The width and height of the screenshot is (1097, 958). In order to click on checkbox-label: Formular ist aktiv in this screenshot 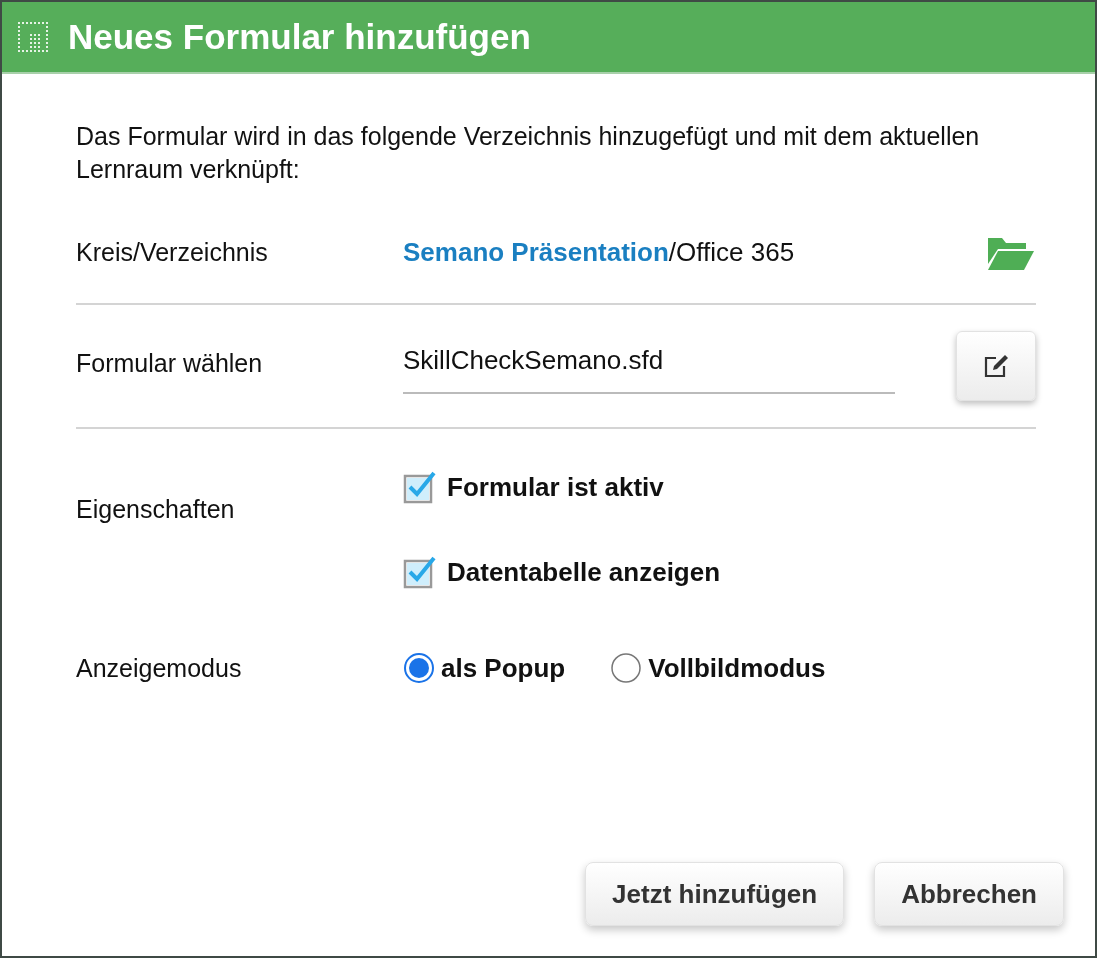, I will do `click(555, 487)`.